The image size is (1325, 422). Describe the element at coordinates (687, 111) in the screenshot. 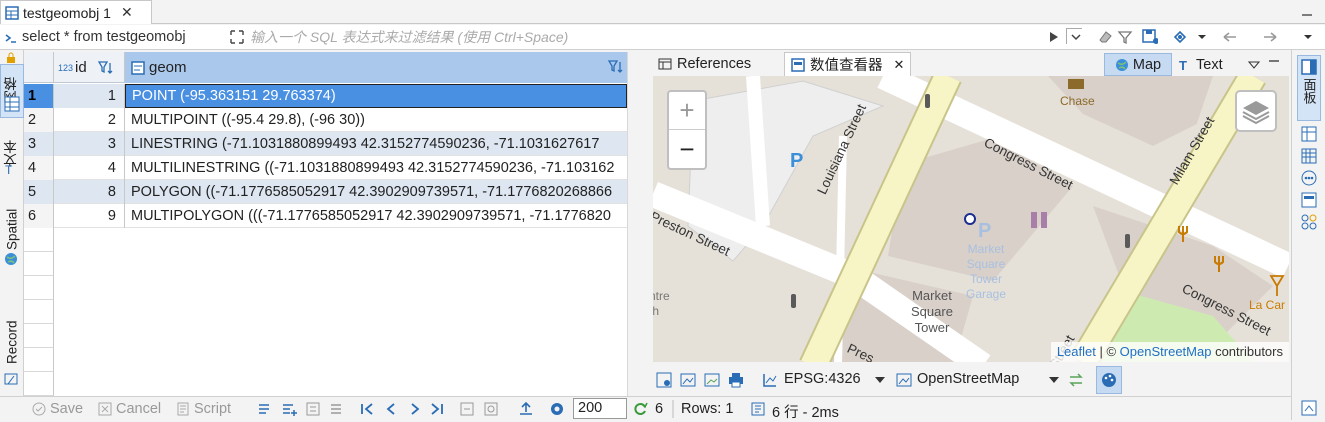

I see `zoom-in-button: +` at that location.